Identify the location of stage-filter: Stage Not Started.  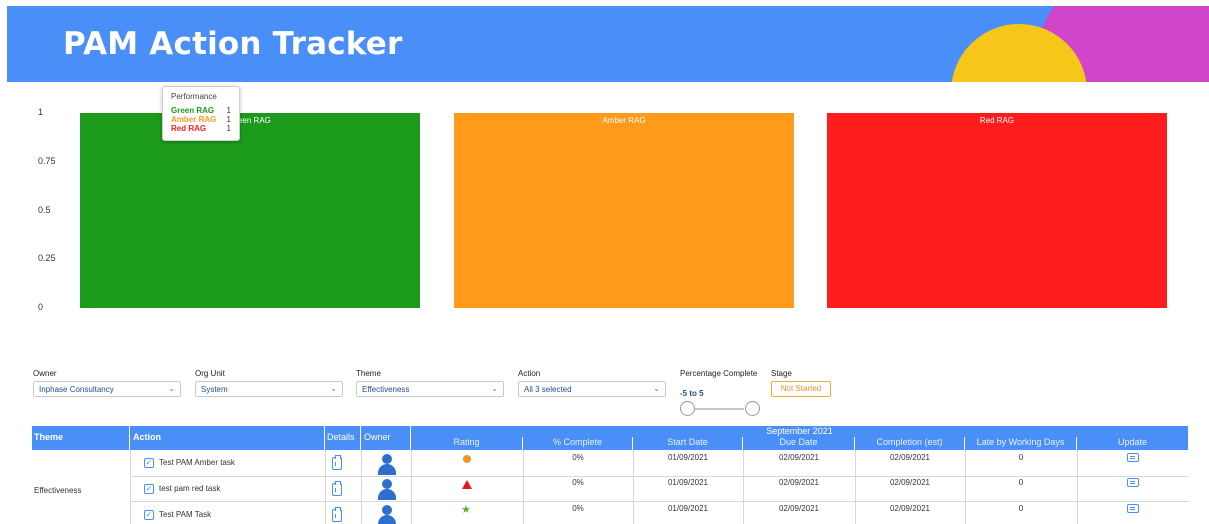
(801, 383).